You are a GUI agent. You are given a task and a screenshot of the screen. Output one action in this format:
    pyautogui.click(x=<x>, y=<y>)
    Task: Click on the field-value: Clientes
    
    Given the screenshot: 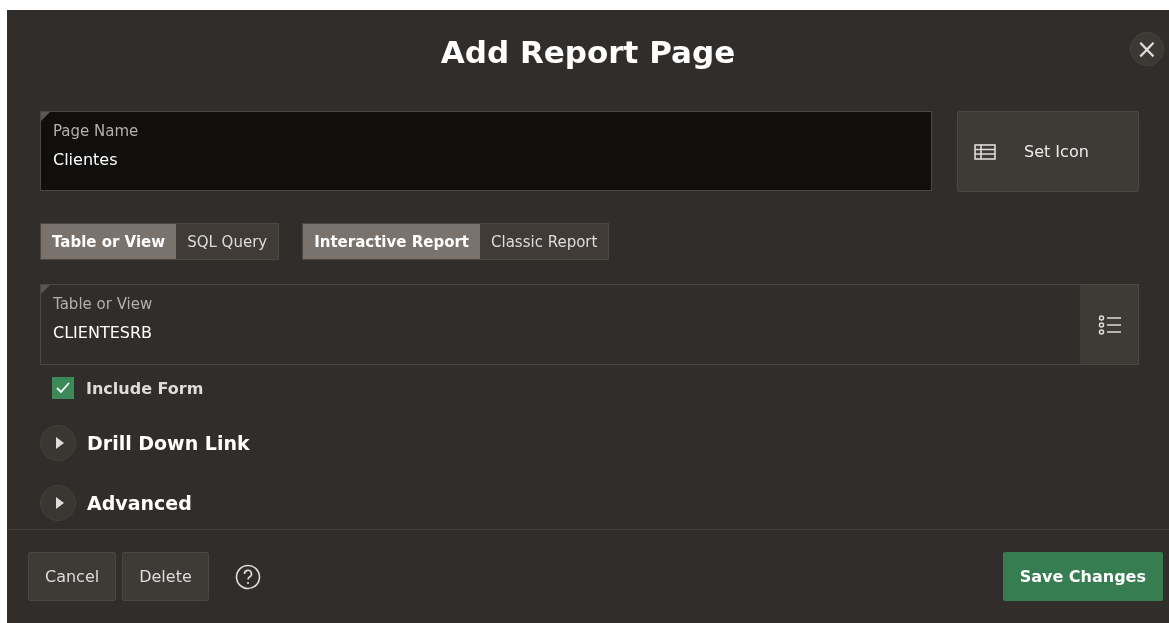 What is the action you would take?
    pyautogui.click(x=85, y=159)
    